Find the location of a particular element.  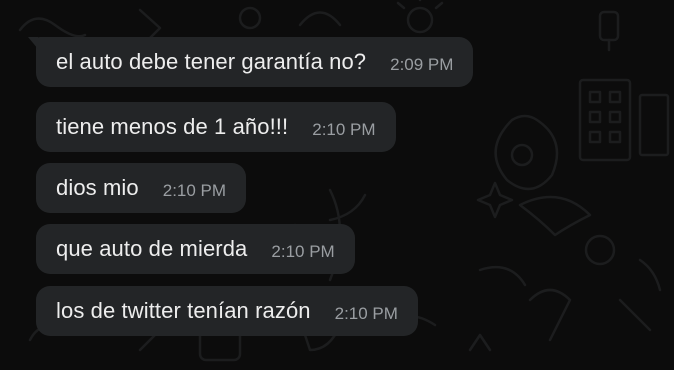

message-text: dios mio is located at coordinates (97, 187).